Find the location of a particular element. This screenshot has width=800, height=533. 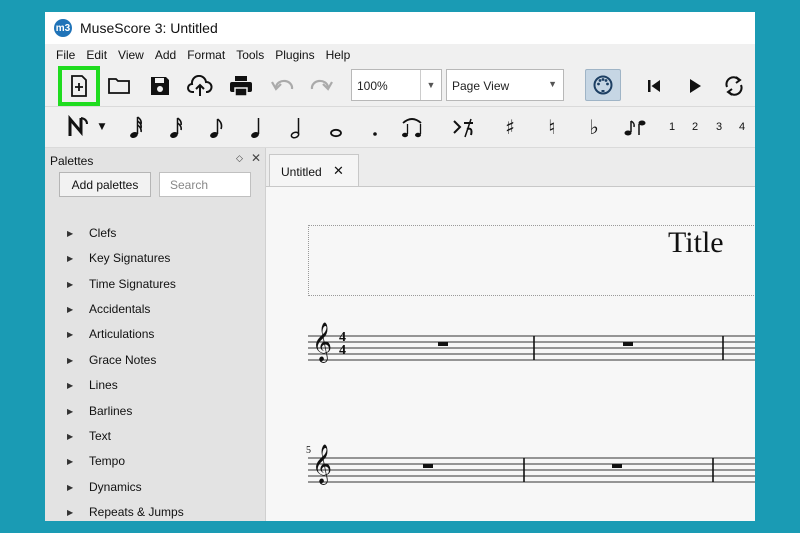

folder-icon is located at coordinates (119, 86).